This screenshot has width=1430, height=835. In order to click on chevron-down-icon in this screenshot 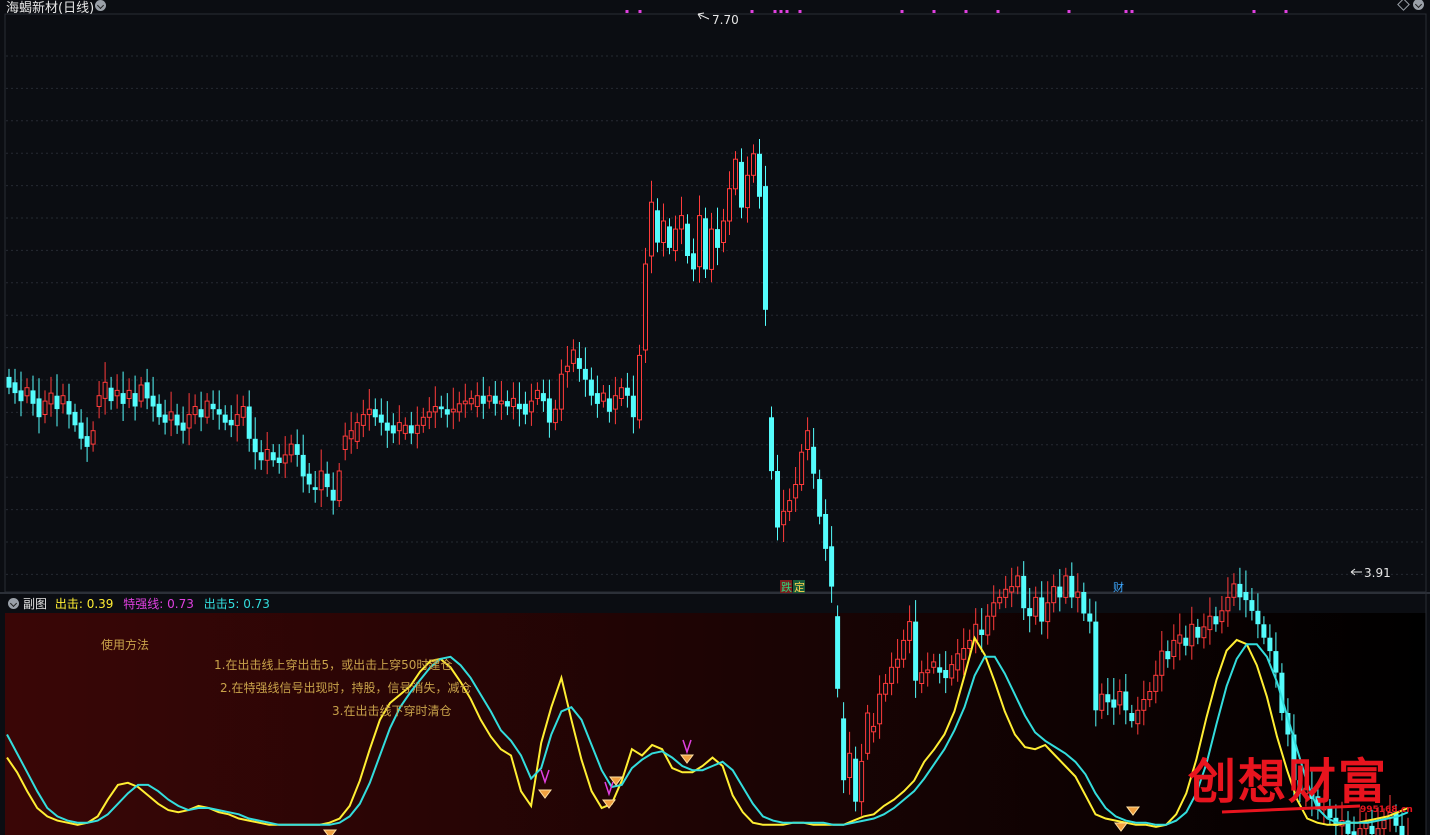, I will do `click(100, 5)`.